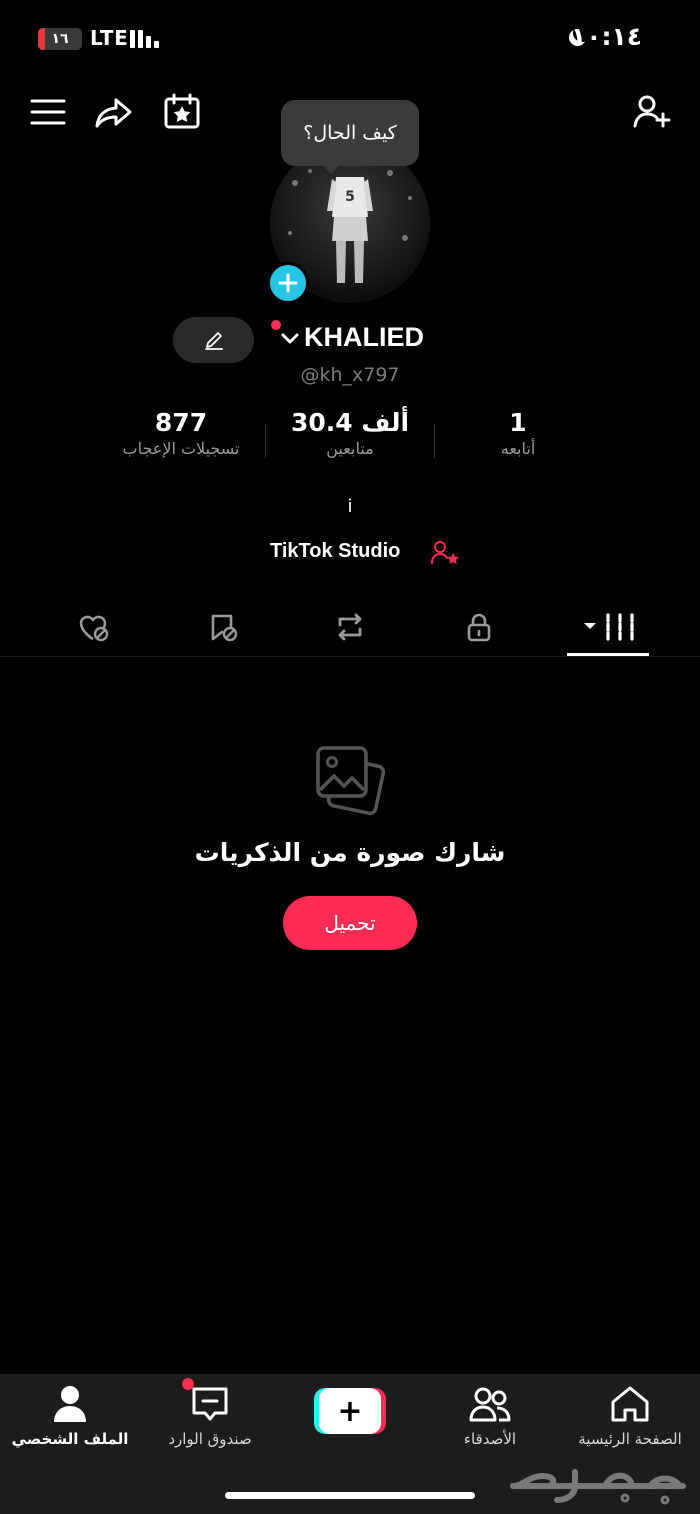  I want to click on tab-liked-hidden, so click(93, 627).